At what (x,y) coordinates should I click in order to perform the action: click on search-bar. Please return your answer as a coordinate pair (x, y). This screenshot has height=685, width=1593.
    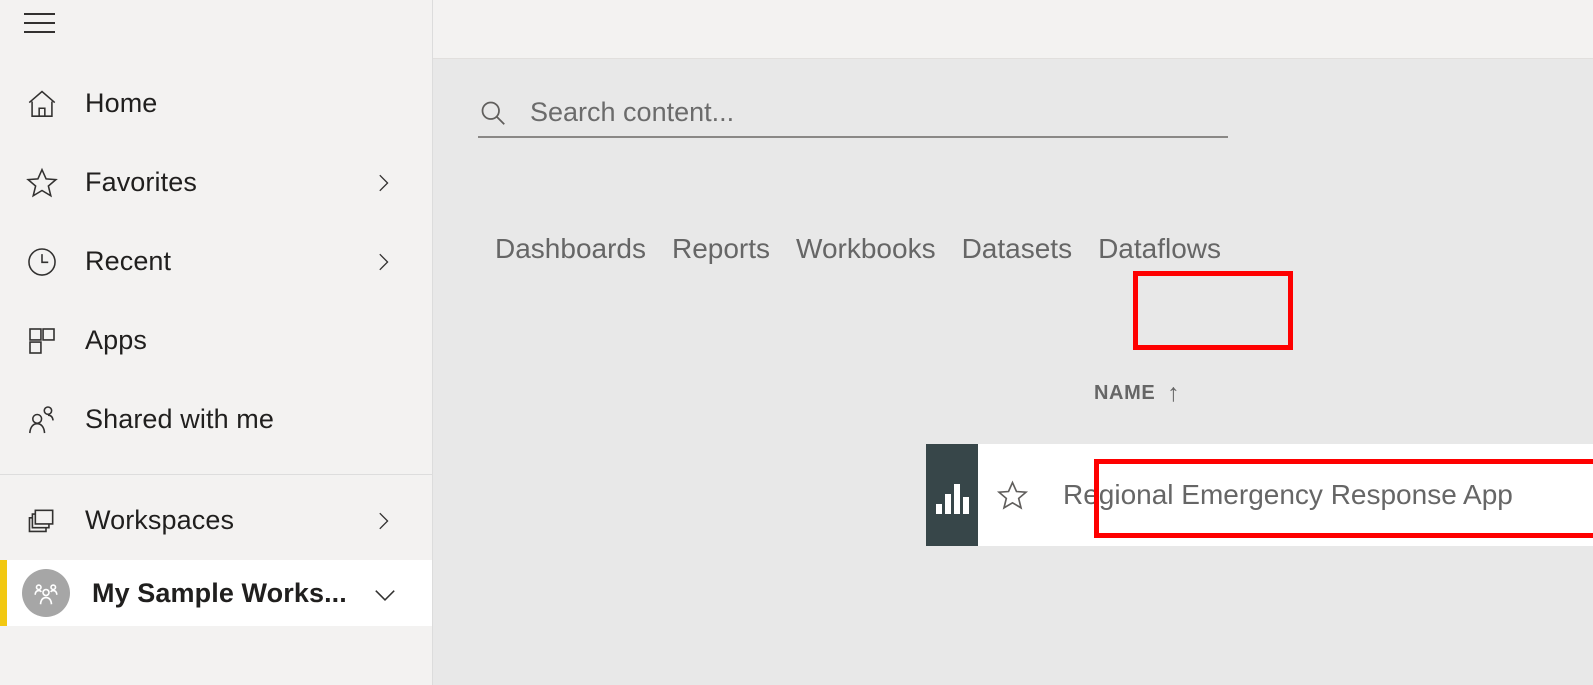
    Looking at the image, I should click on (853, 117).